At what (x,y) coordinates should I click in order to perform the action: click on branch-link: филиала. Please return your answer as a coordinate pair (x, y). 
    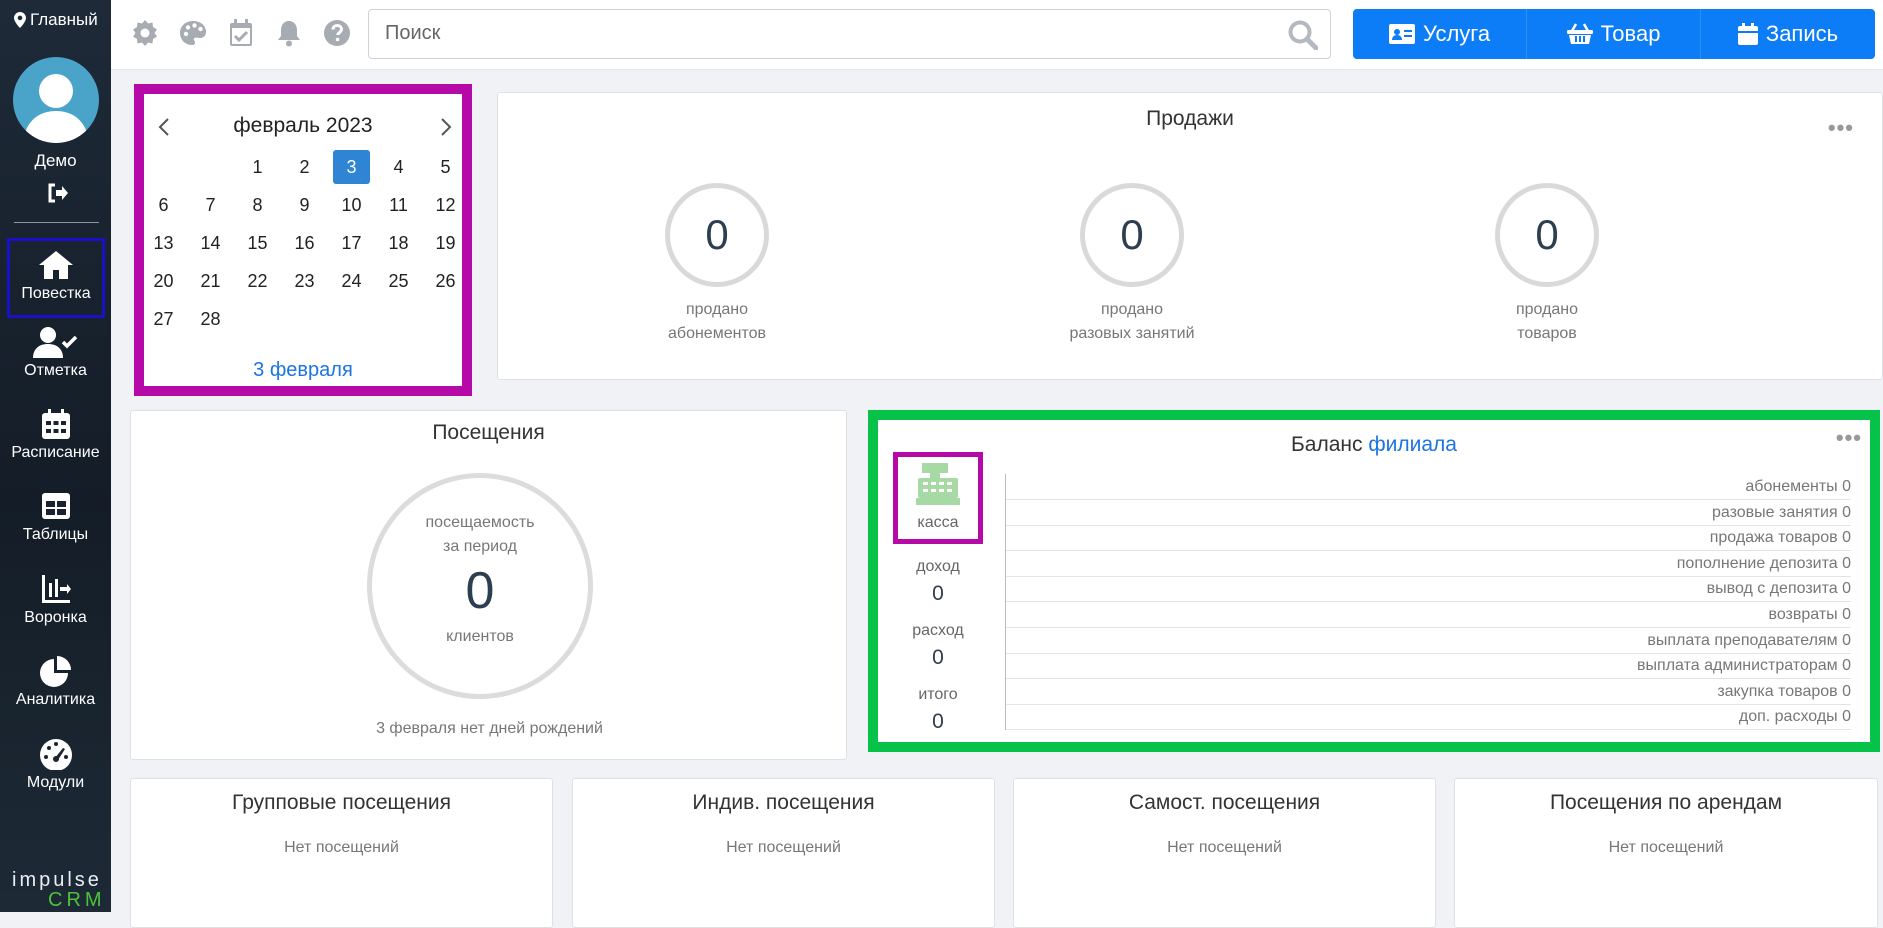
    Looking at the image, I should click on (1412, 444).